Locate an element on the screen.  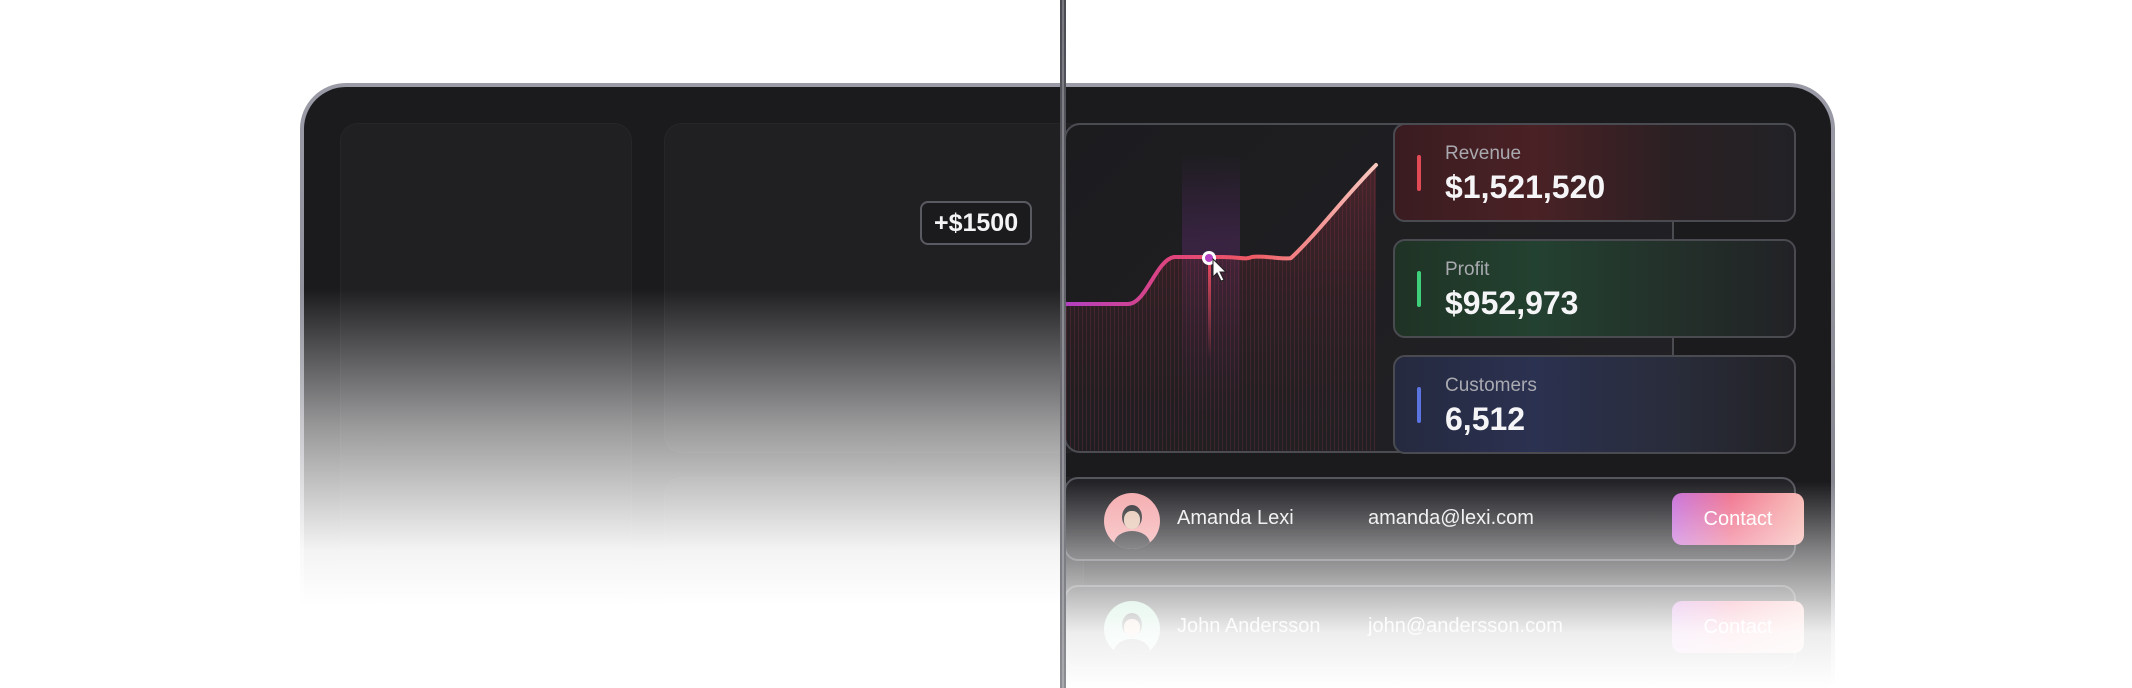
profit-label: Profit is located at coordinates (1467, 269).